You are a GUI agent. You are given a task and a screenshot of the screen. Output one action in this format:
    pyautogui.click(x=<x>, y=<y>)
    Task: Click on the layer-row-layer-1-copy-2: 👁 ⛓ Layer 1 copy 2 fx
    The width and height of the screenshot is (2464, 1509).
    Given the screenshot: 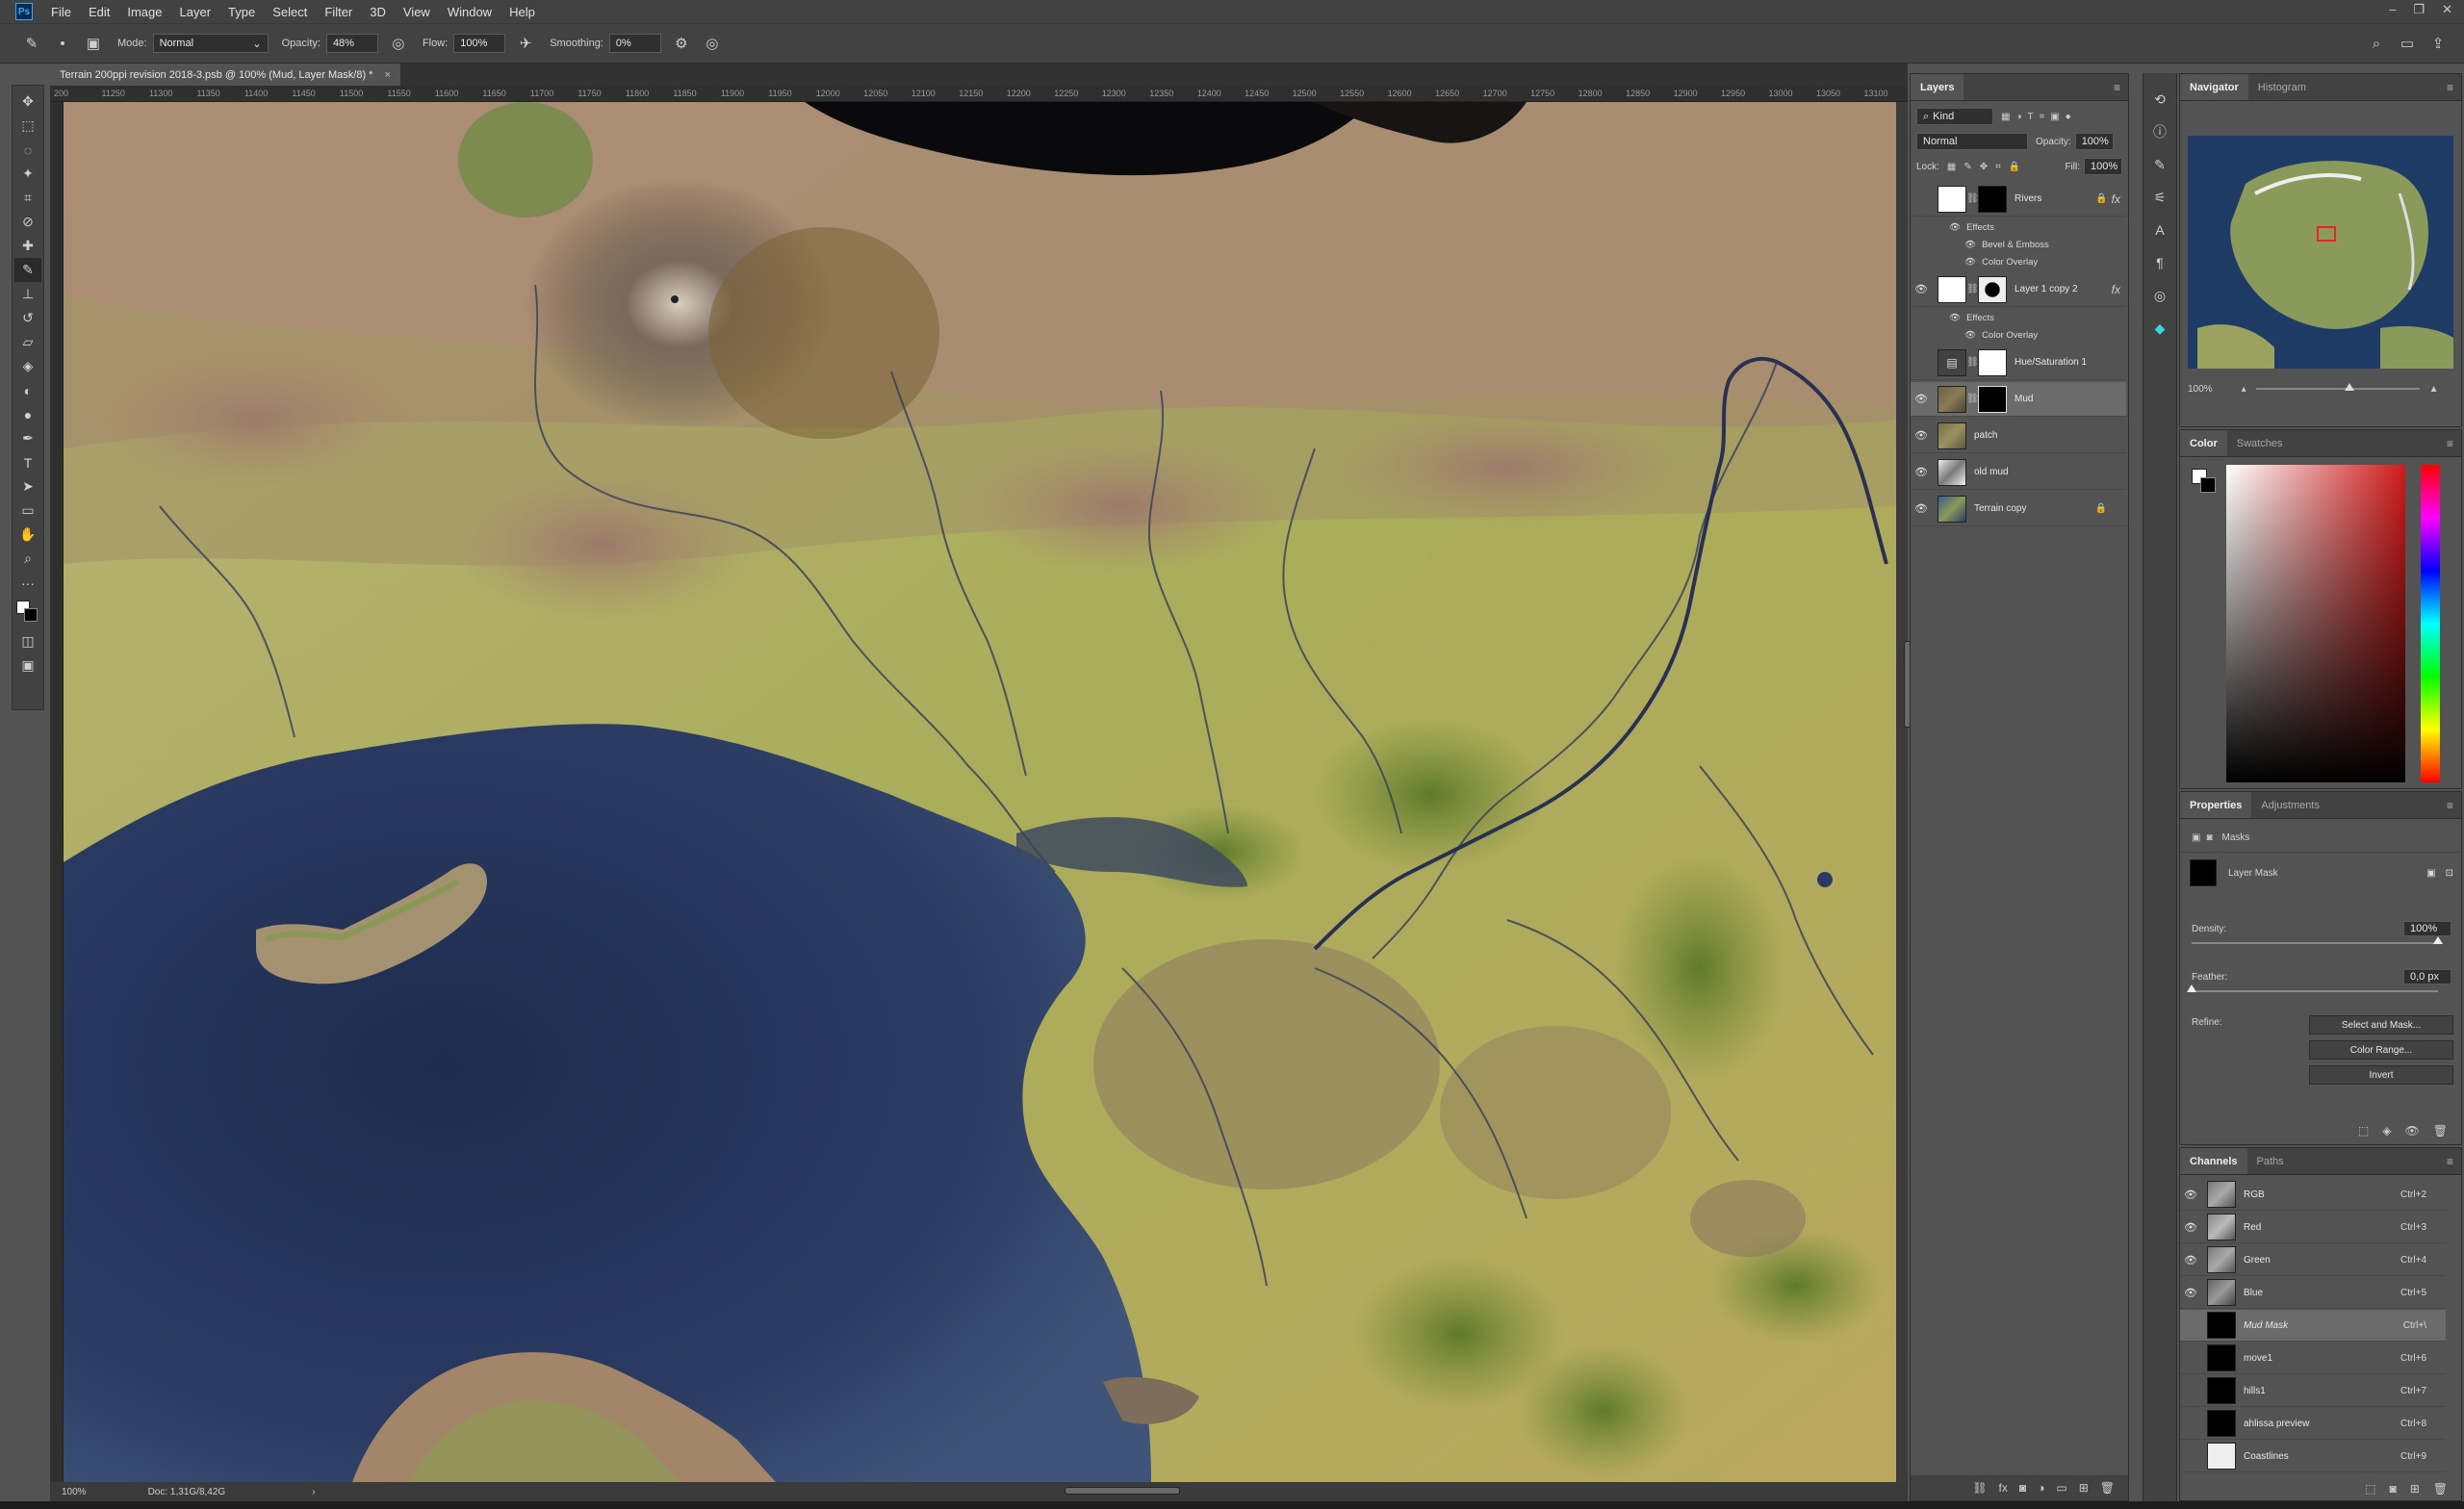 What is the action you would take?
    pyautogui.click(x=2018, y=289)
    